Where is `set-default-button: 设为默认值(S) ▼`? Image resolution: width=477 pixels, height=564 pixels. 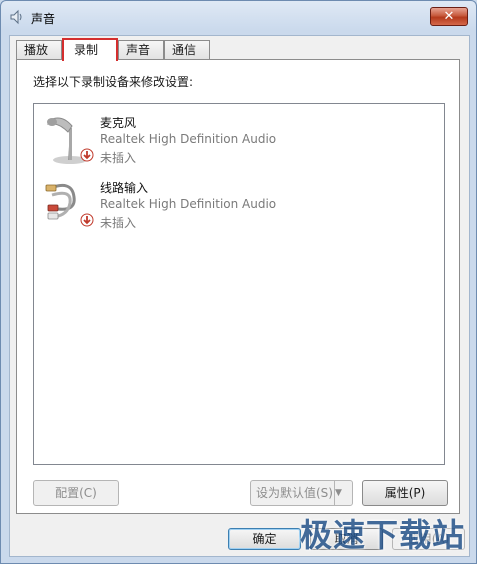
set-default-button: 设为默认值(S) ▼ is located at coordinates (301, 493).